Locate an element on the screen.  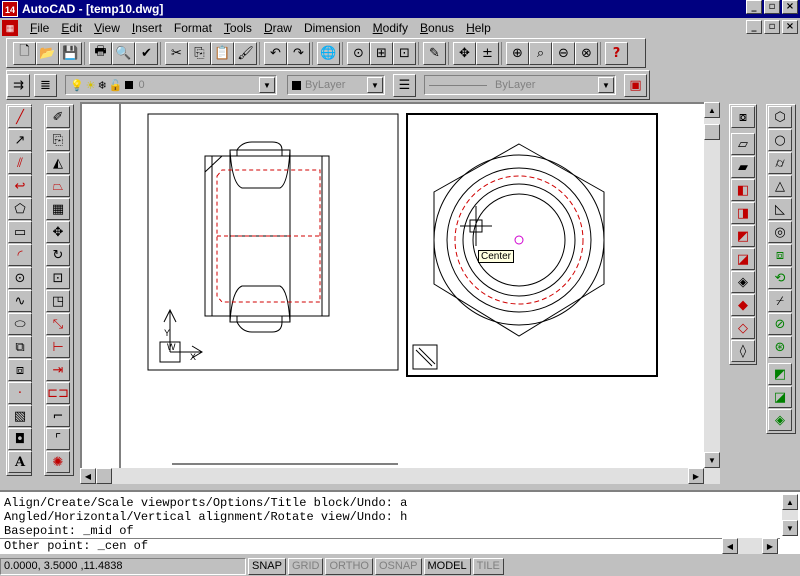
make-block-icon: ⧈ is located at coordinates (20, 370).